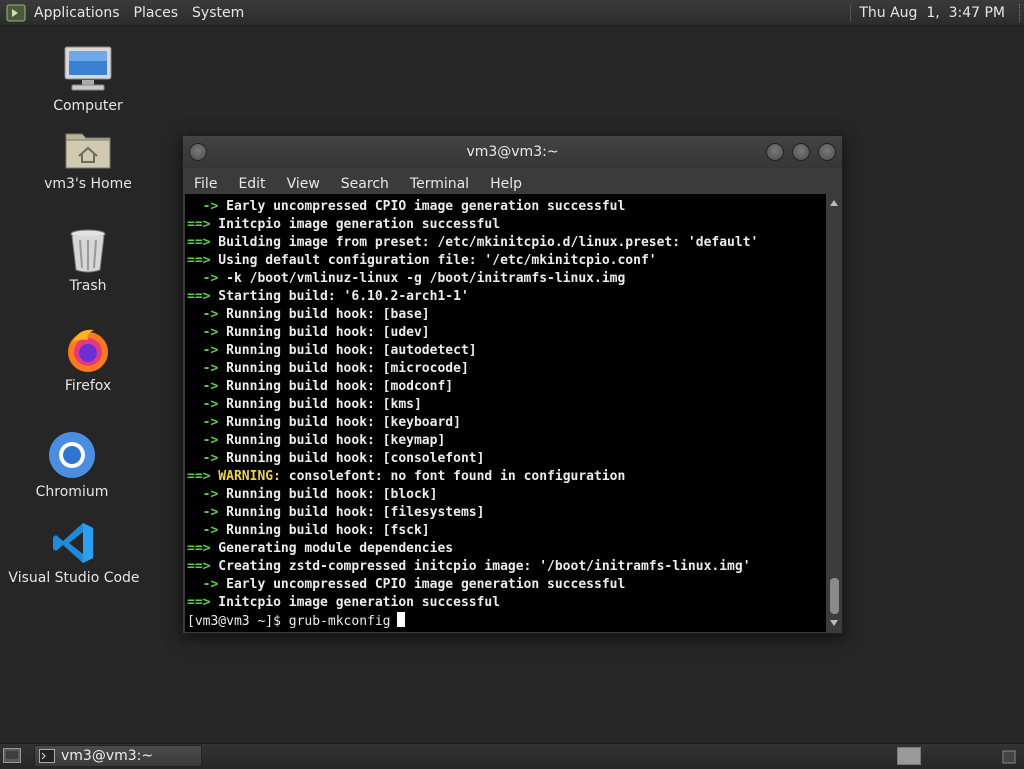  I want to click on line-text: Initcpio image generation successful, so click(355, 224).